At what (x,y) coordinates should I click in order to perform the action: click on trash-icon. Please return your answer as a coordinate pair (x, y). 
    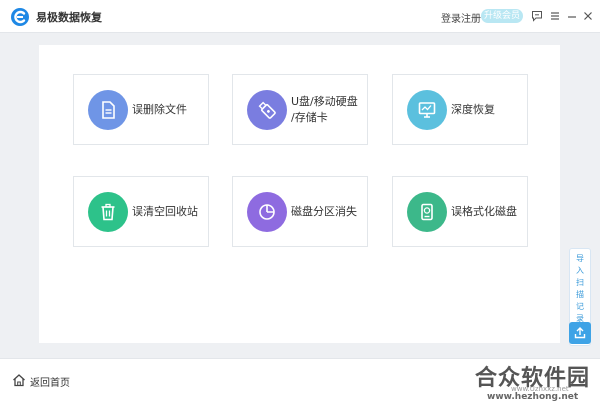
    Looking at the image, I should click on (108, 212).